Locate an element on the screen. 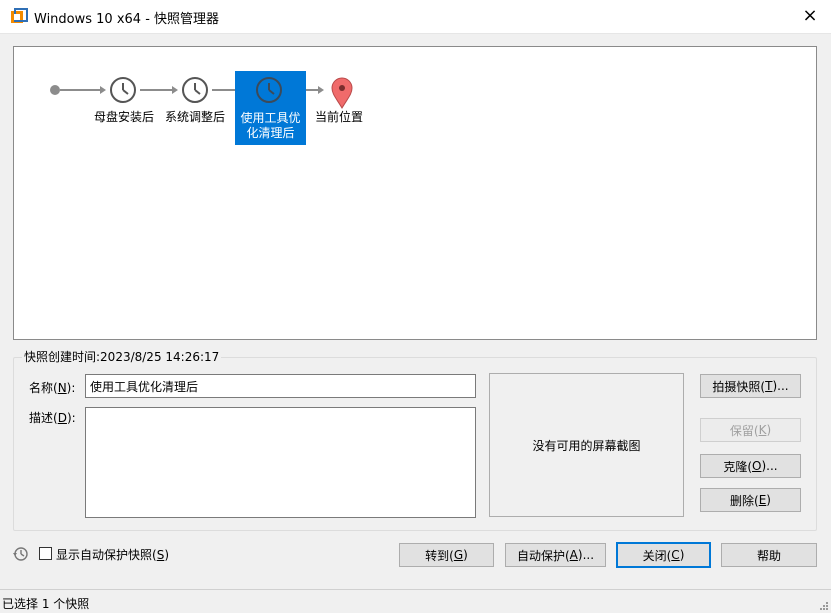 The height and width of the screenshot is (613, 831). show-autoprotect-checkbox is located at coordinates (45, 553).